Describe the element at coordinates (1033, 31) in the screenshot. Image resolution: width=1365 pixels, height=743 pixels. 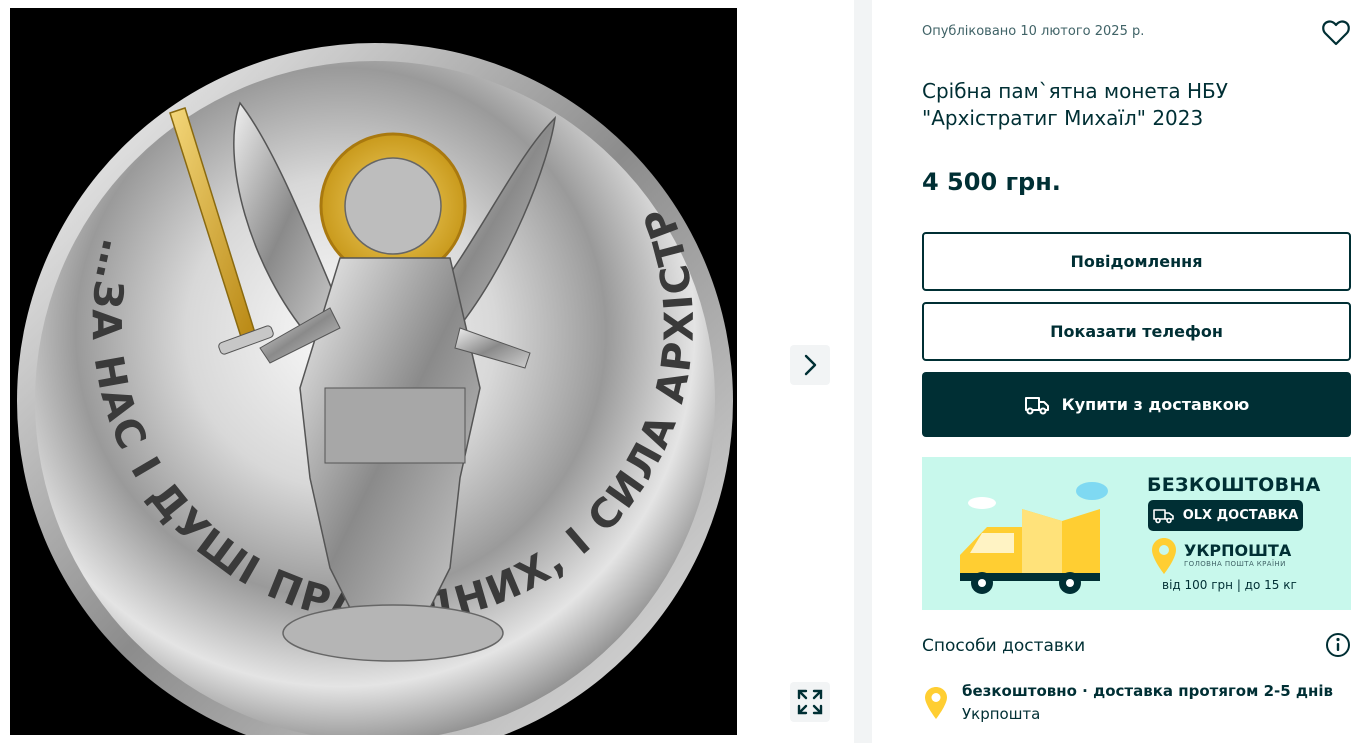
I see `published-date: Опубліковано 10 лютого 2025 р.` at that location.